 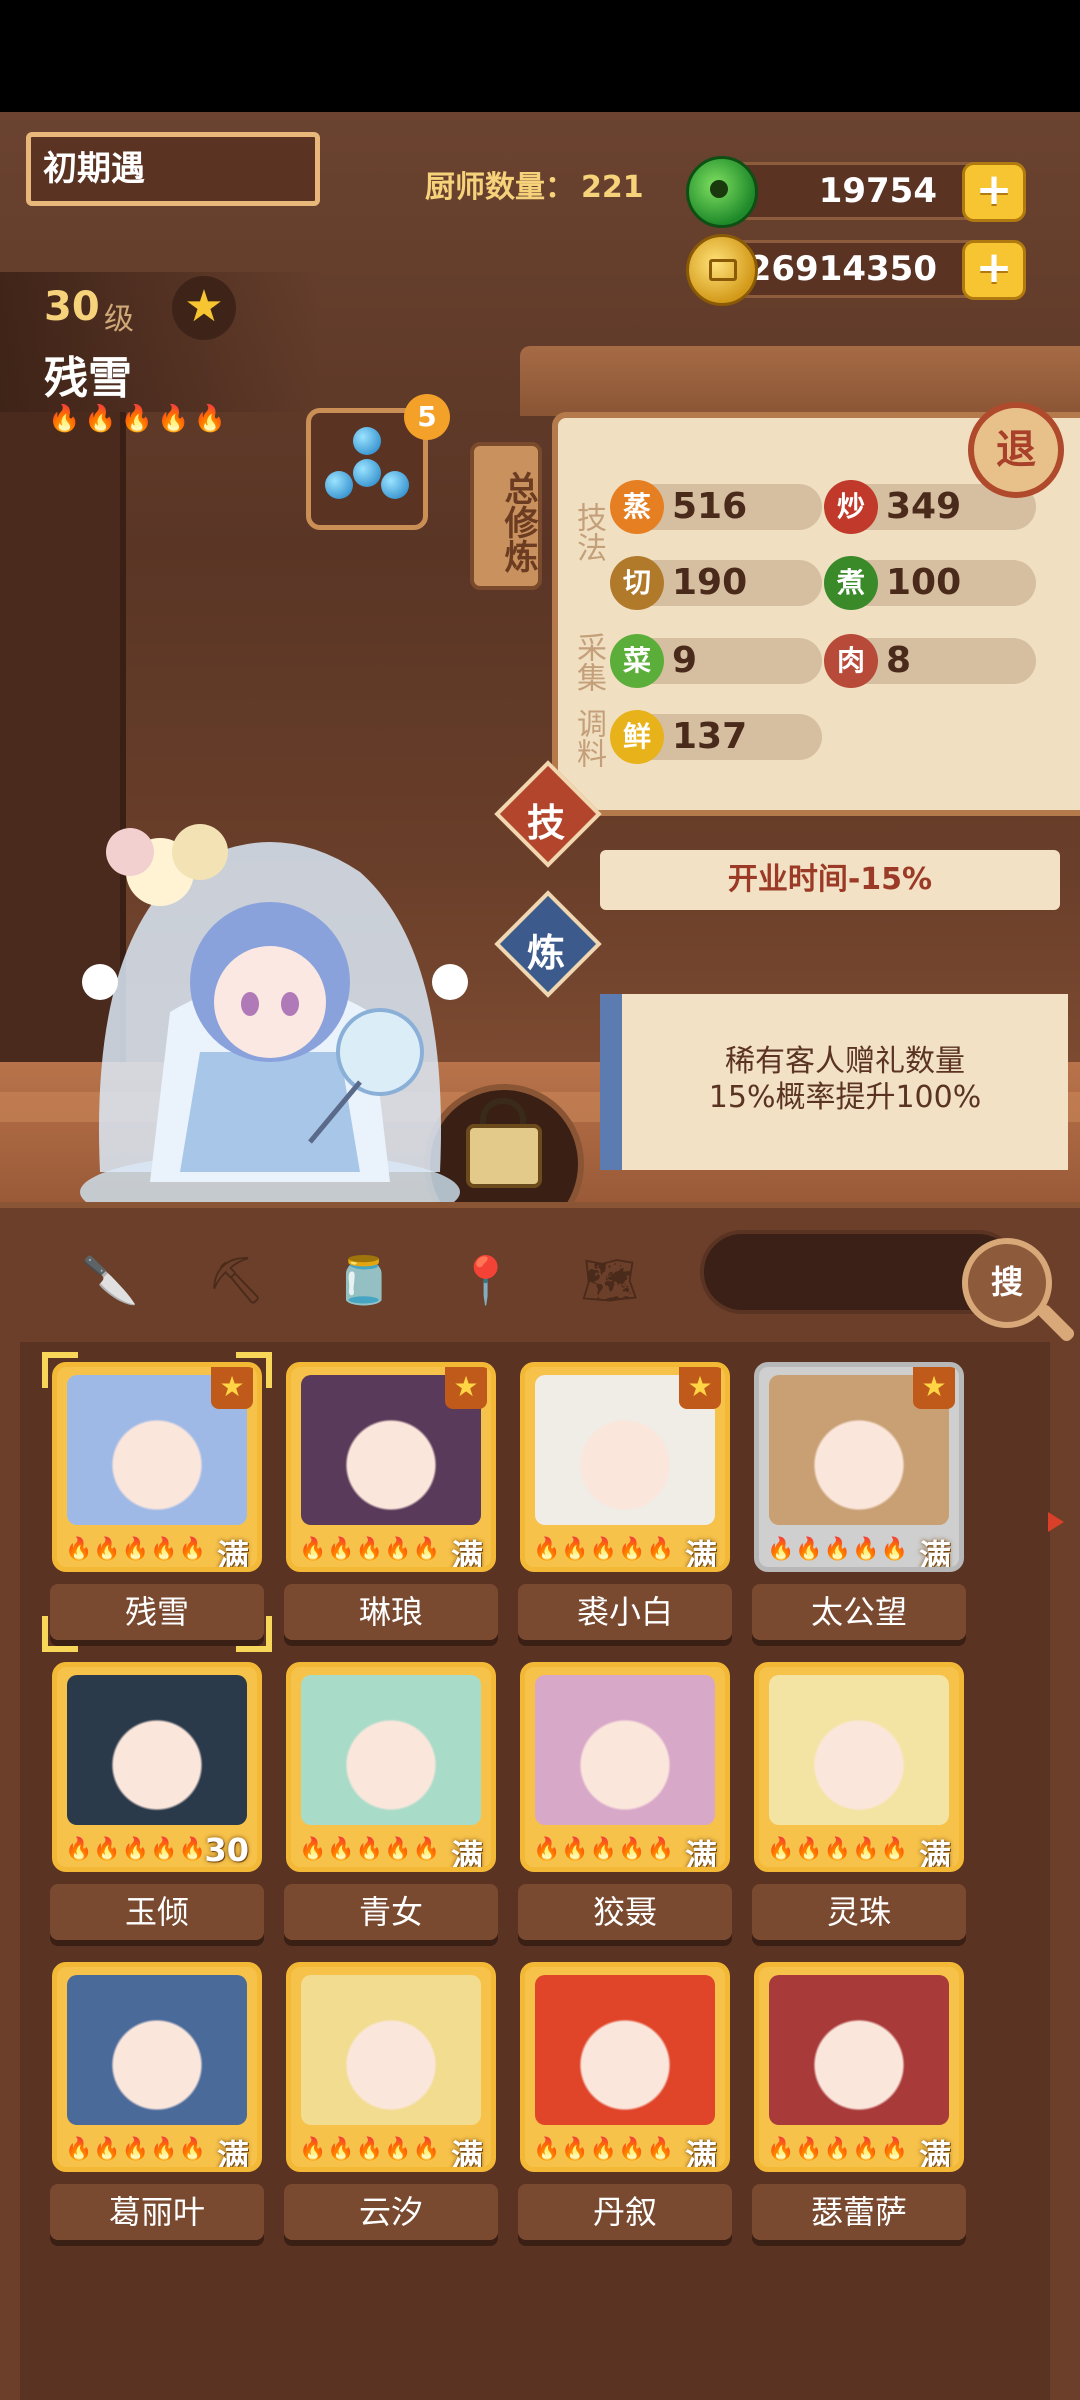 What do you see at coordinates (722, 270) in the screenshot?
I see `coin-icon` at bounding box center [722, 270].